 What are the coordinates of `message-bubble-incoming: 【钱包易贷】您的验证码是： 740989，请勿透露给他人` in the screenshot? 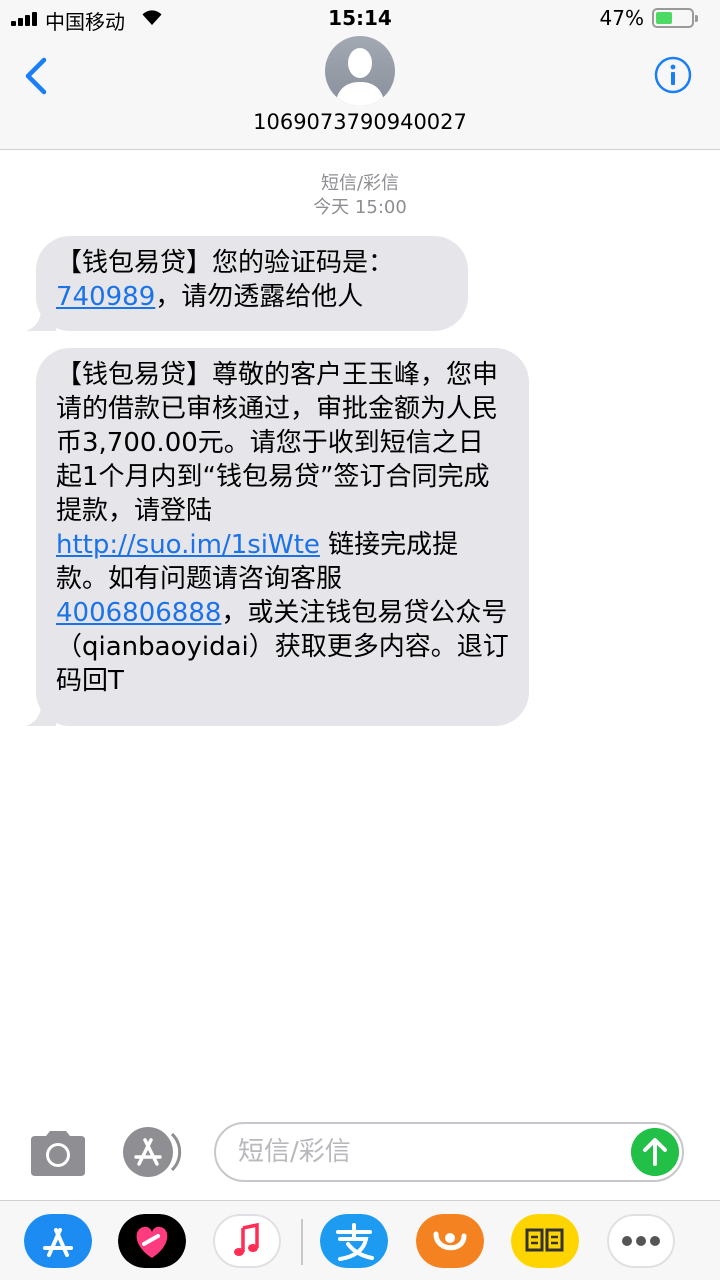 It's located at (247, 283).